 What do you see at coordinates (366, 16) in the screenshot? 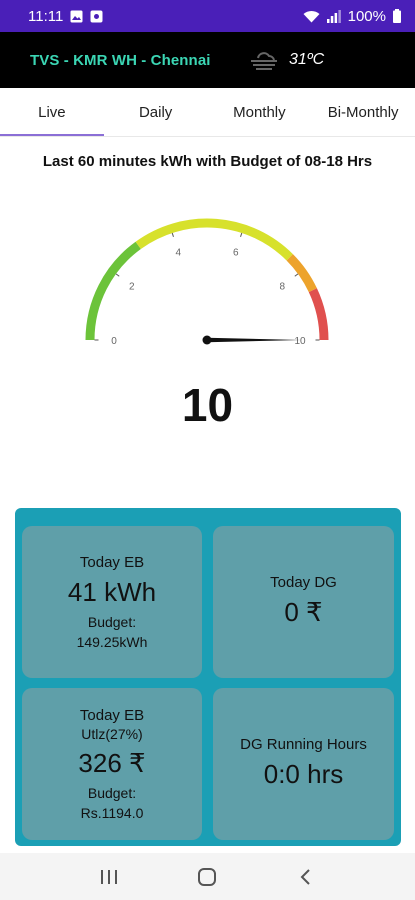
I see `battery-percent: 100%` at bounding box center [366, 16].